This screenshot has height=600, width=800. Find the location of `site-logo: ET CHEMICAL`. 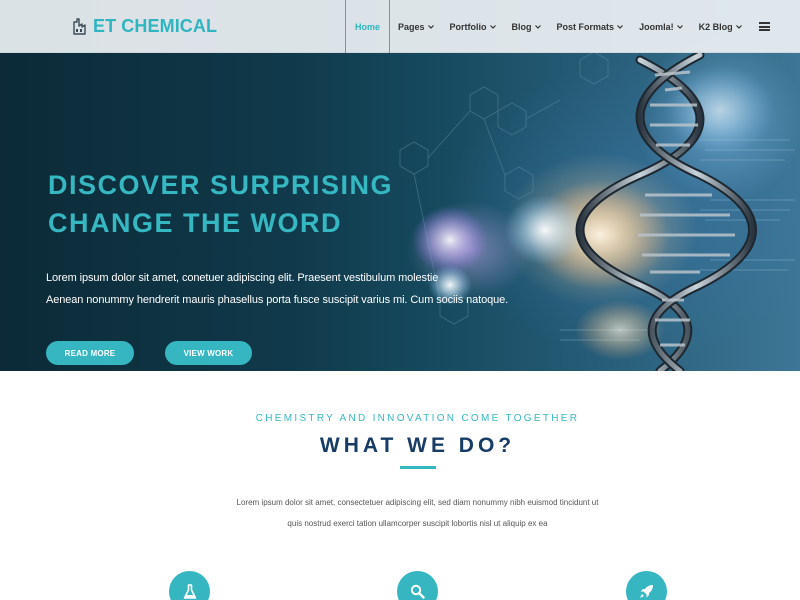

site-logo: ET CHEMICAL is located at coordinates (144, 26).